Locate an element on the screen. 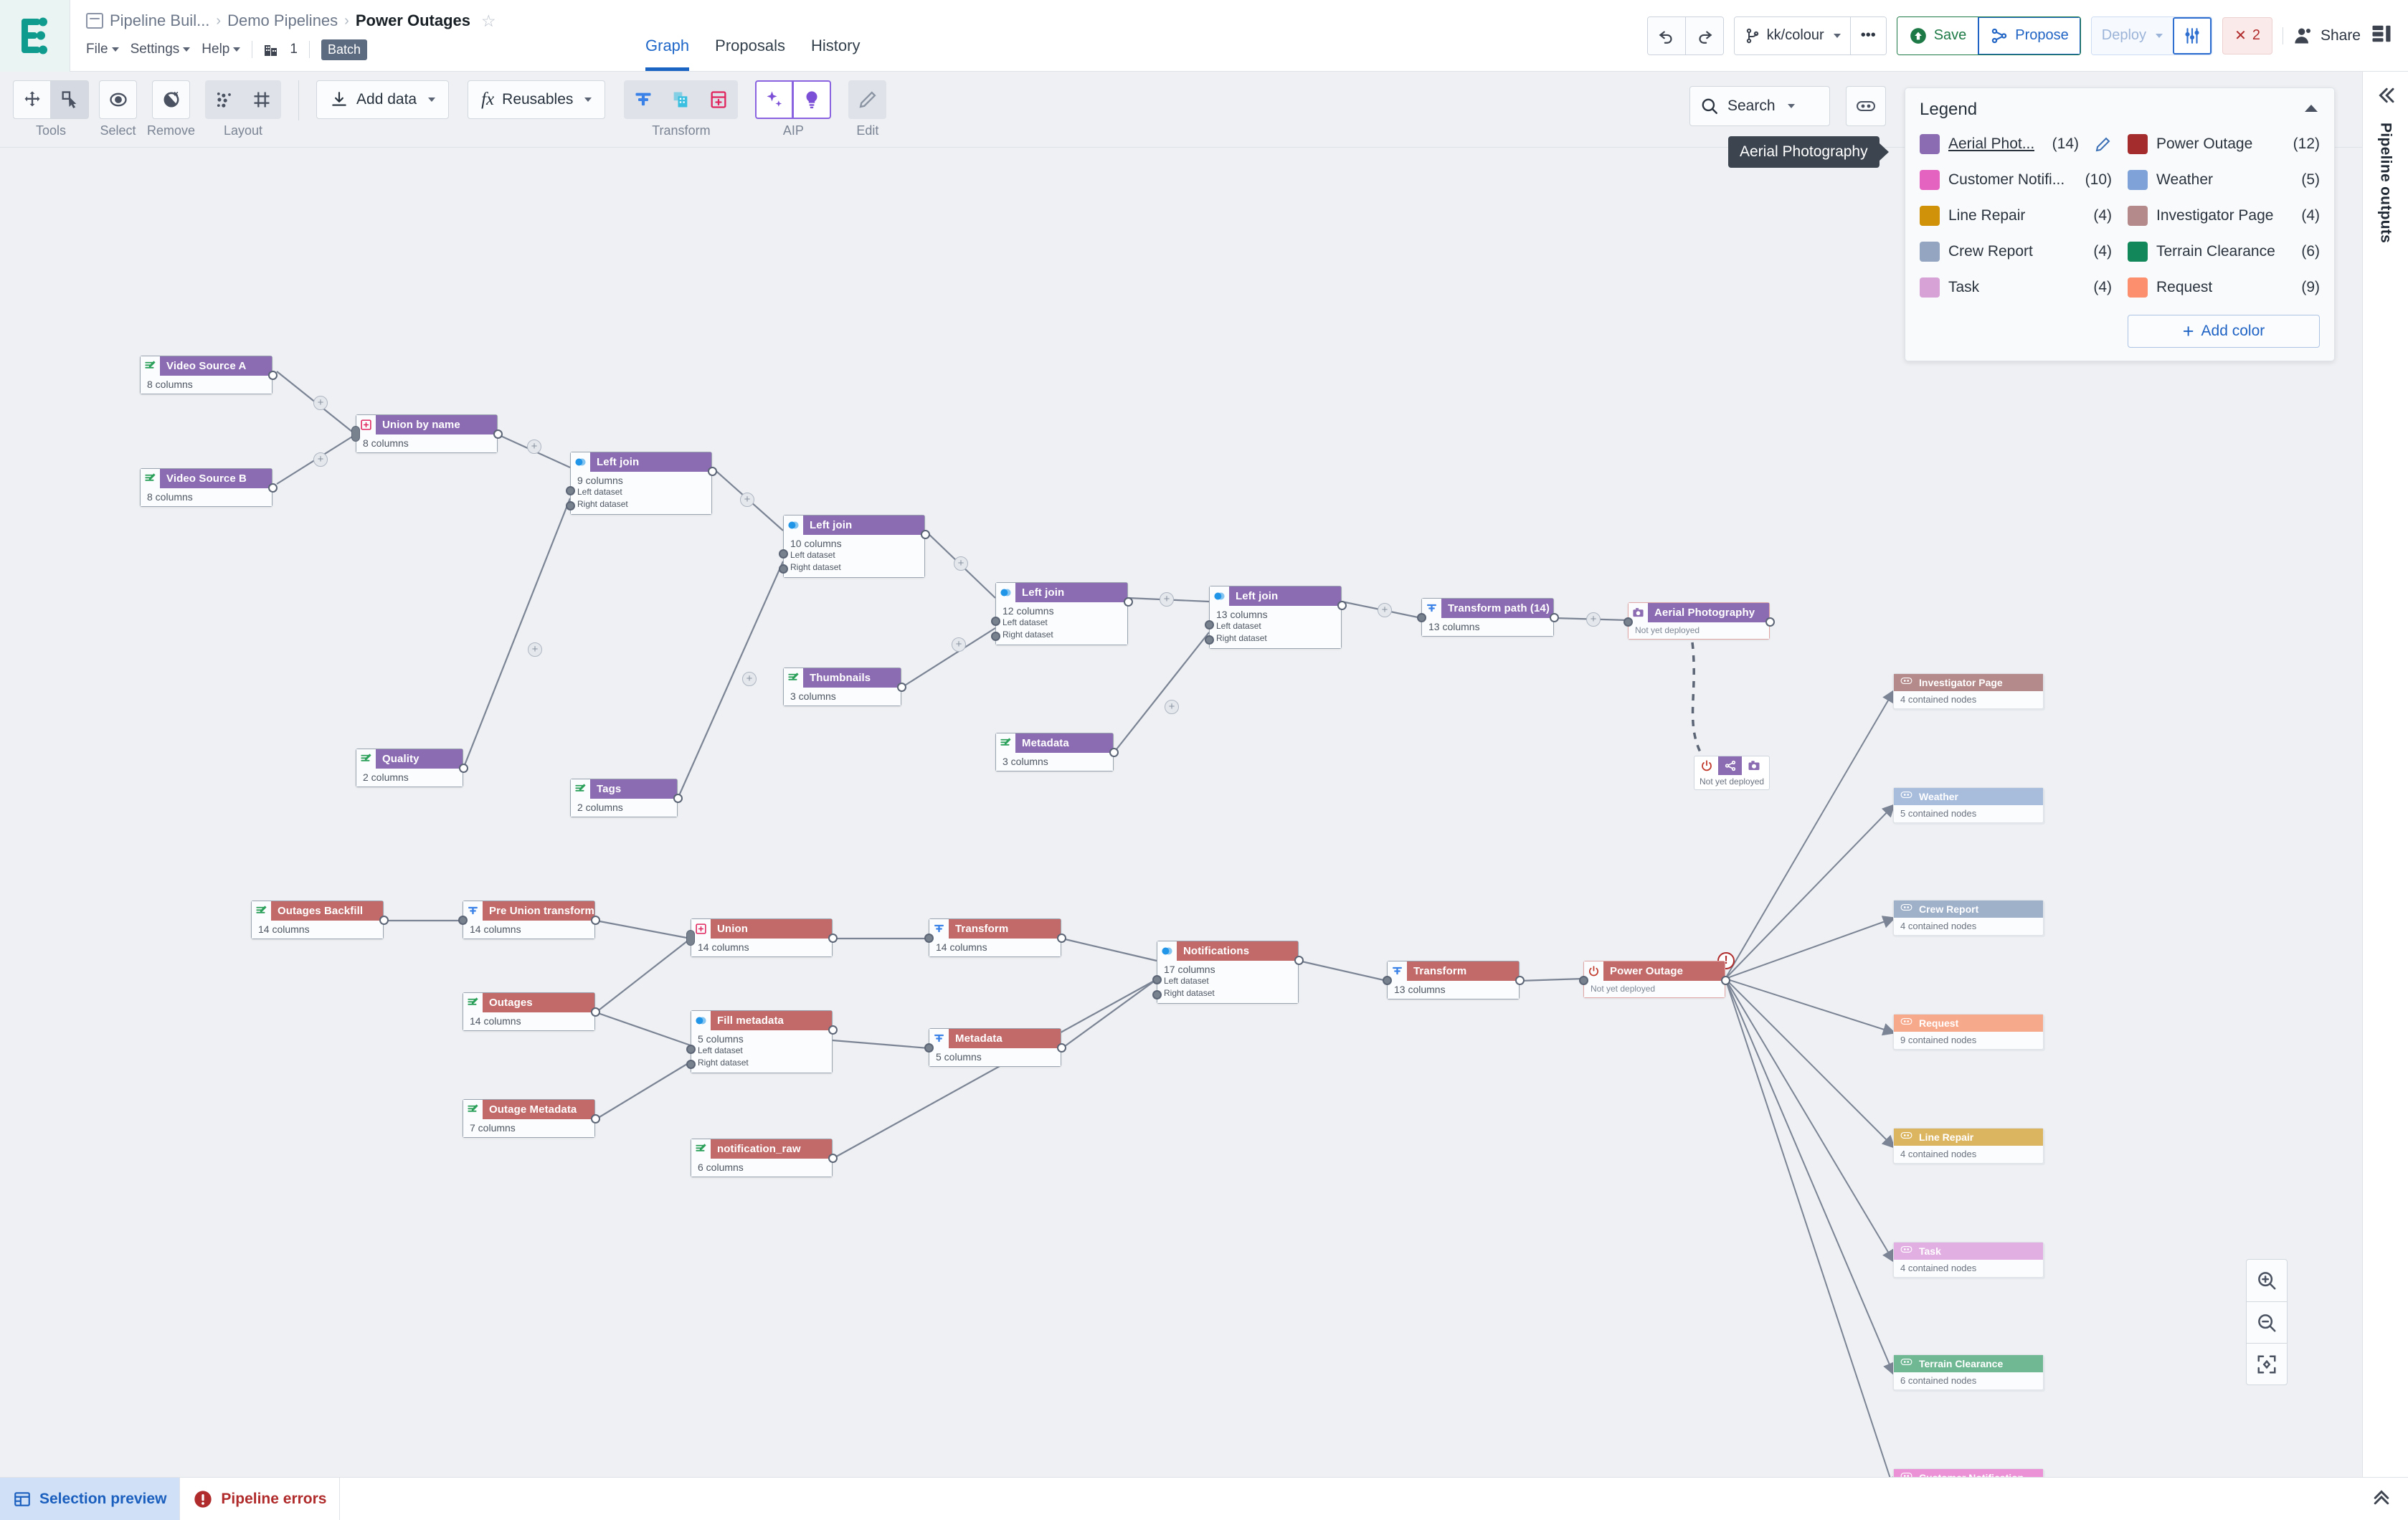 This screenshot has width=2408, height=1520. add-color-button: + Add color is located at coordinates (2224, 331).